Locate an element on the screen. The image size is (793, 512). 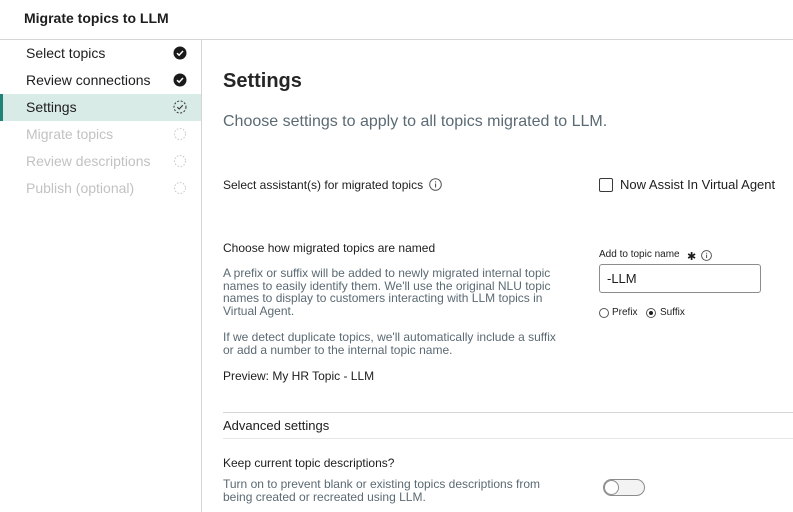
keep-descriptions-toggle is located at coordinates (624, 487).